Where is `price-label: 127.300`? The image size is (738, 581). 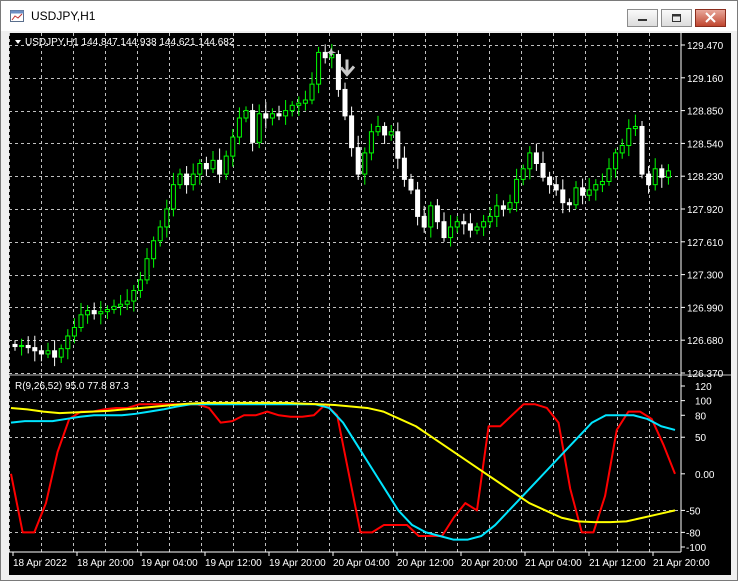 price-label: 127.300 is located at coordinates (705, 276).